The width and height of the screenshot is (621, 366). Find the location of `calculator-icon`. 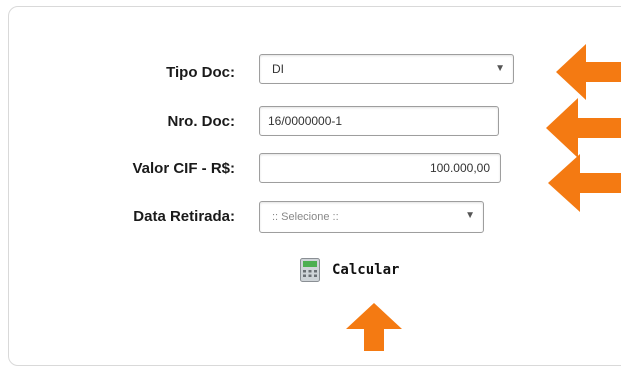

calculator-icon is located at coordinates (310, 270).